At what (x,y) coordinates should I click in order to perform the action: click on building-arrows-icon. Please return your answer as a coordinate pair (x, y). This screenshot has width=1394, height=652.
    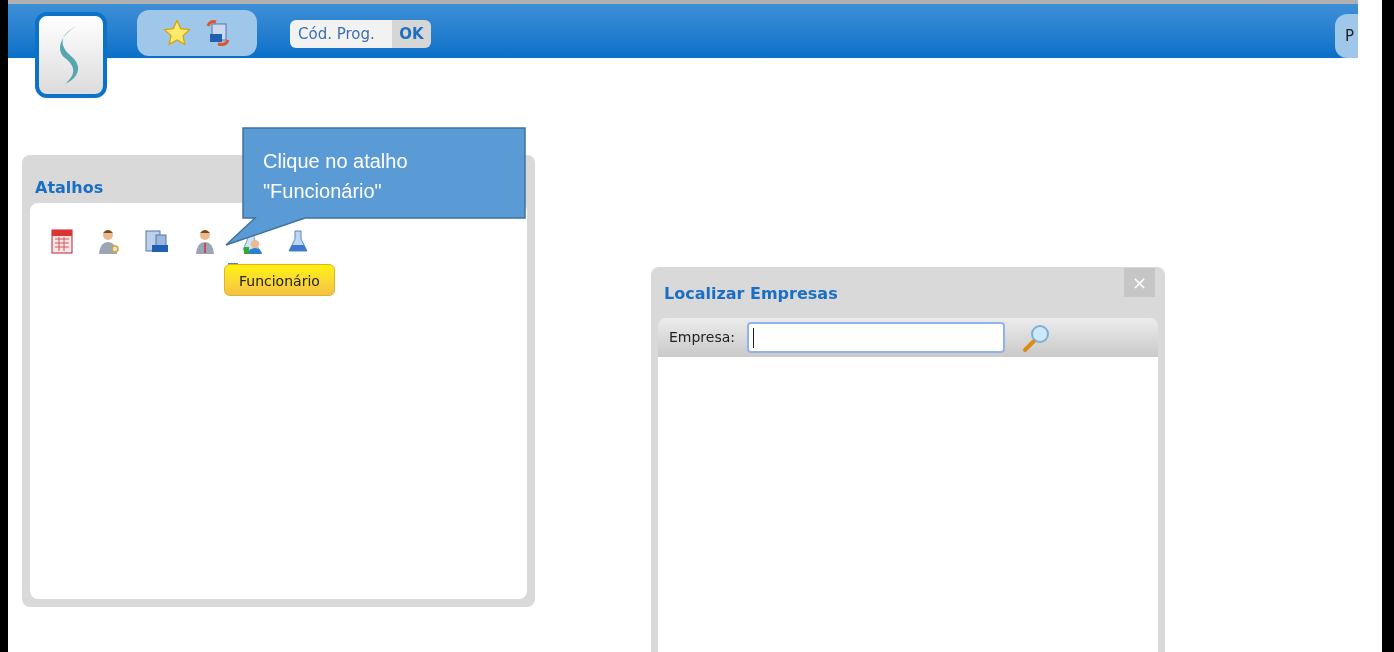
    Looking at the image, I should click on (218, 33).